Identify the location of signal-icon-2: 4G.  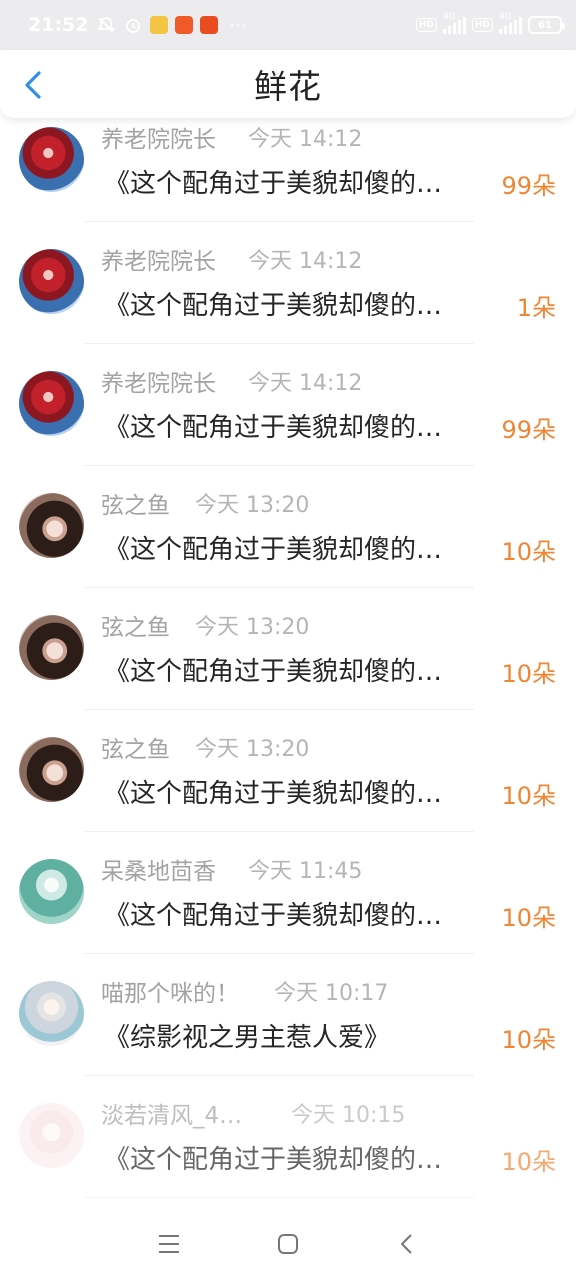
(510, 23).